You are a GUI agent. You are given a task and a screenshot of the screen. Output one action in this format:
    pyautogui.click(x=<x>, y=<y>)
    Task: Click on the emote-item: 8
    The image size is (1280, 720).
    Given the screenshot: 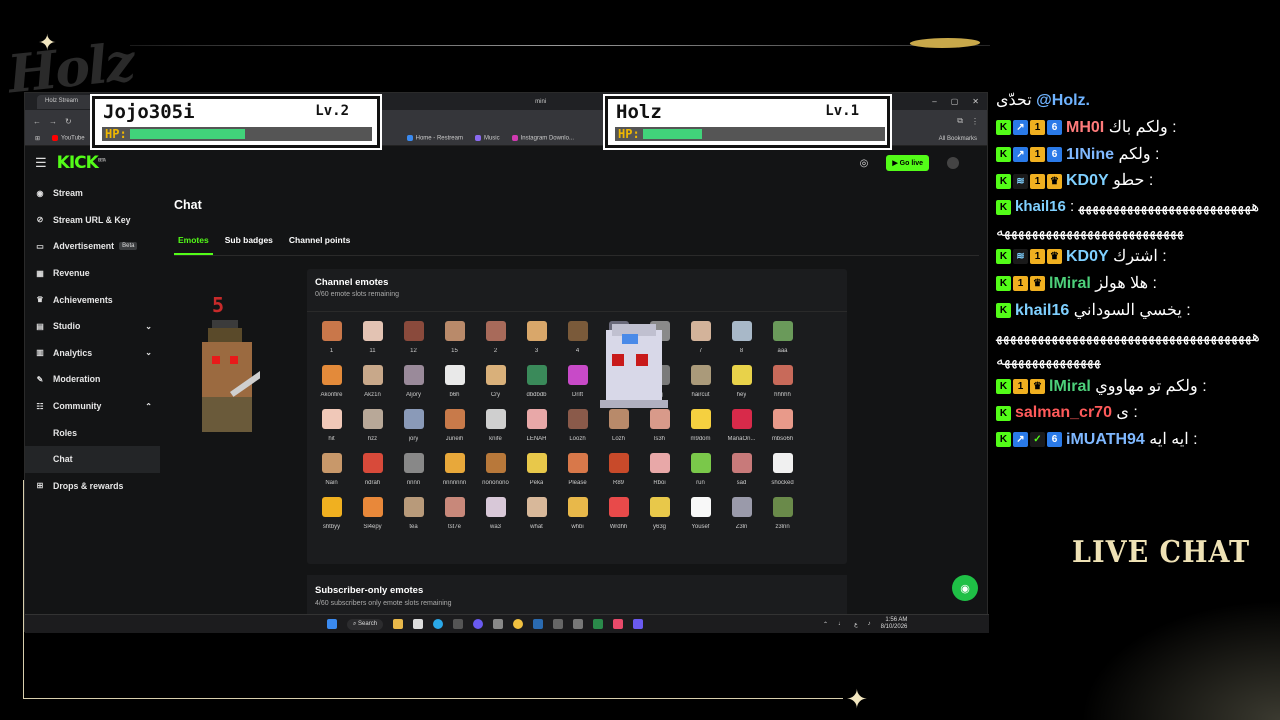 What is the action you would take?
    pyautogui.click(x=741, y=337)
    